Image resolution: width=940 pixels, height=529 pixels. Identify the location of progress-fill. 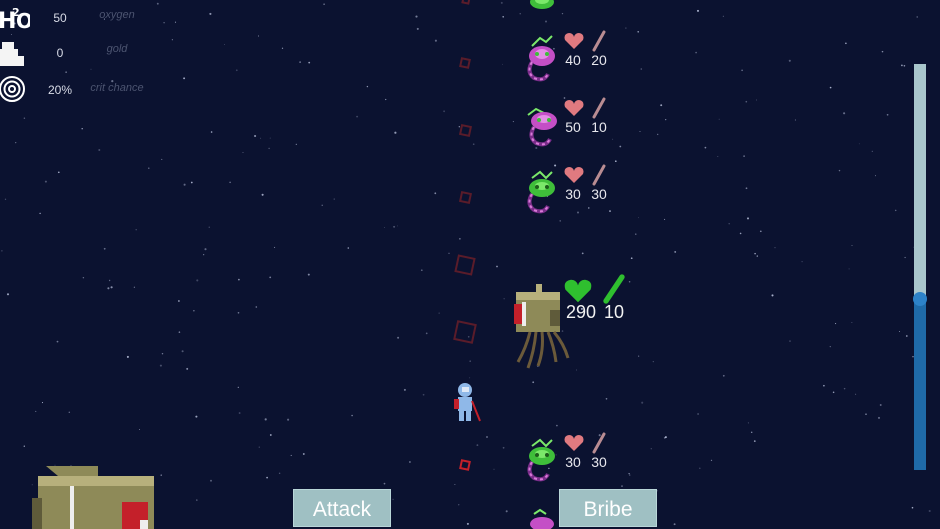
(920, 384).